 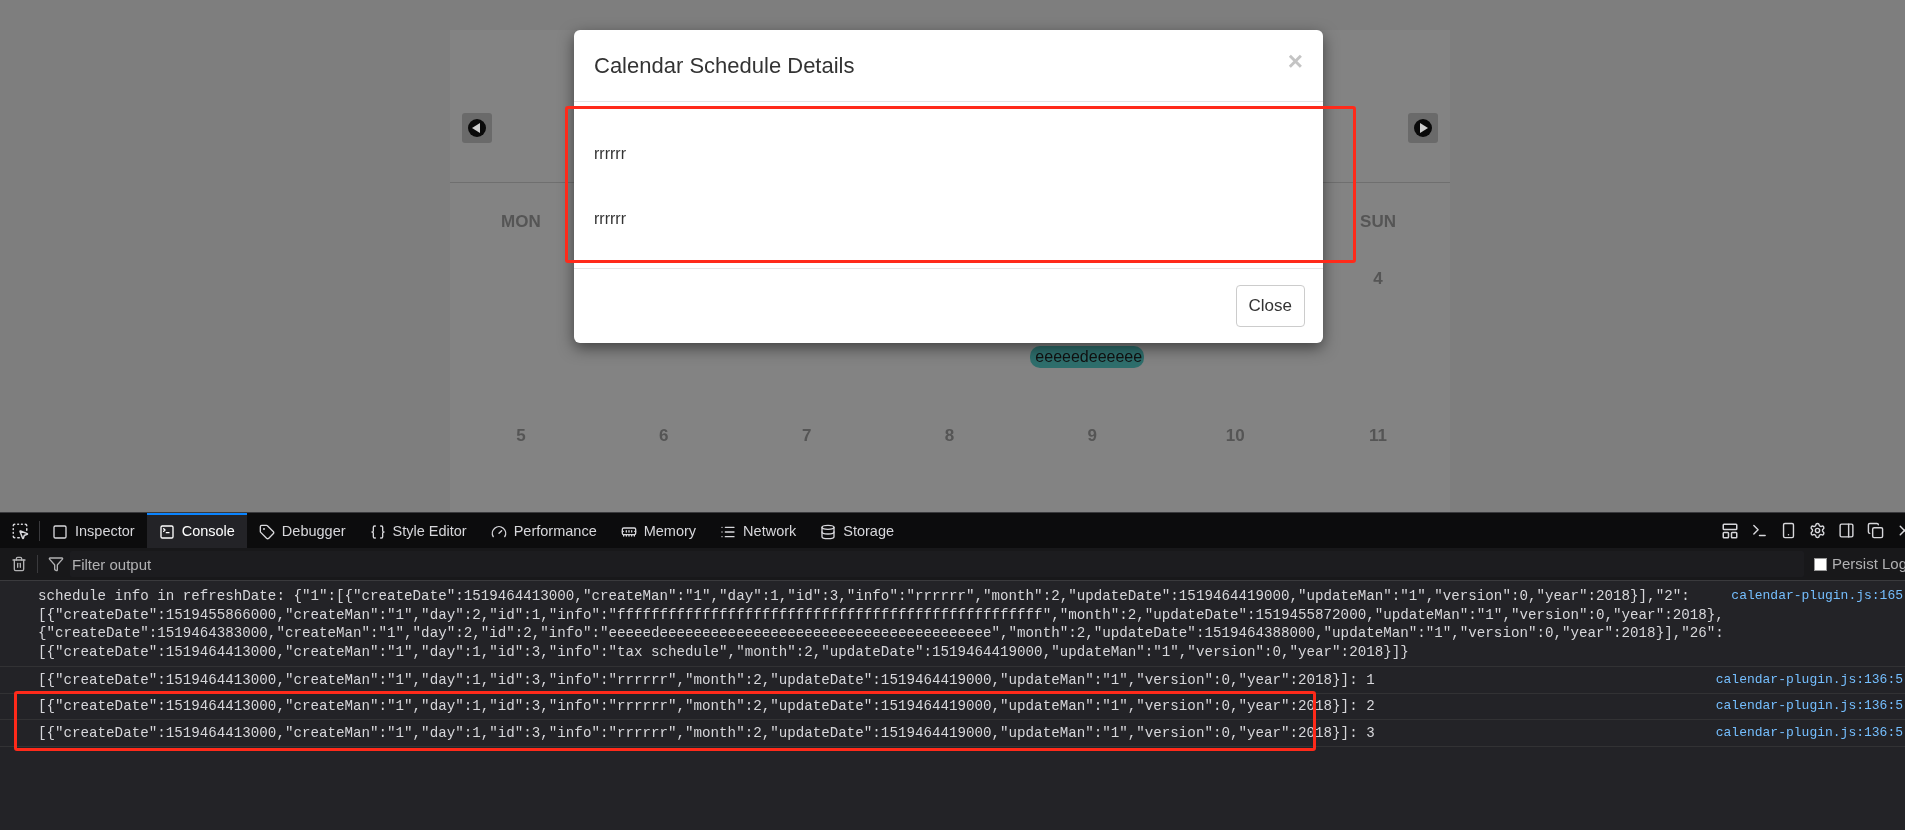 What do you see at coordinates (19, 564) in the screenshot?
I see `trash-icon` at bounding box center [19, 564].